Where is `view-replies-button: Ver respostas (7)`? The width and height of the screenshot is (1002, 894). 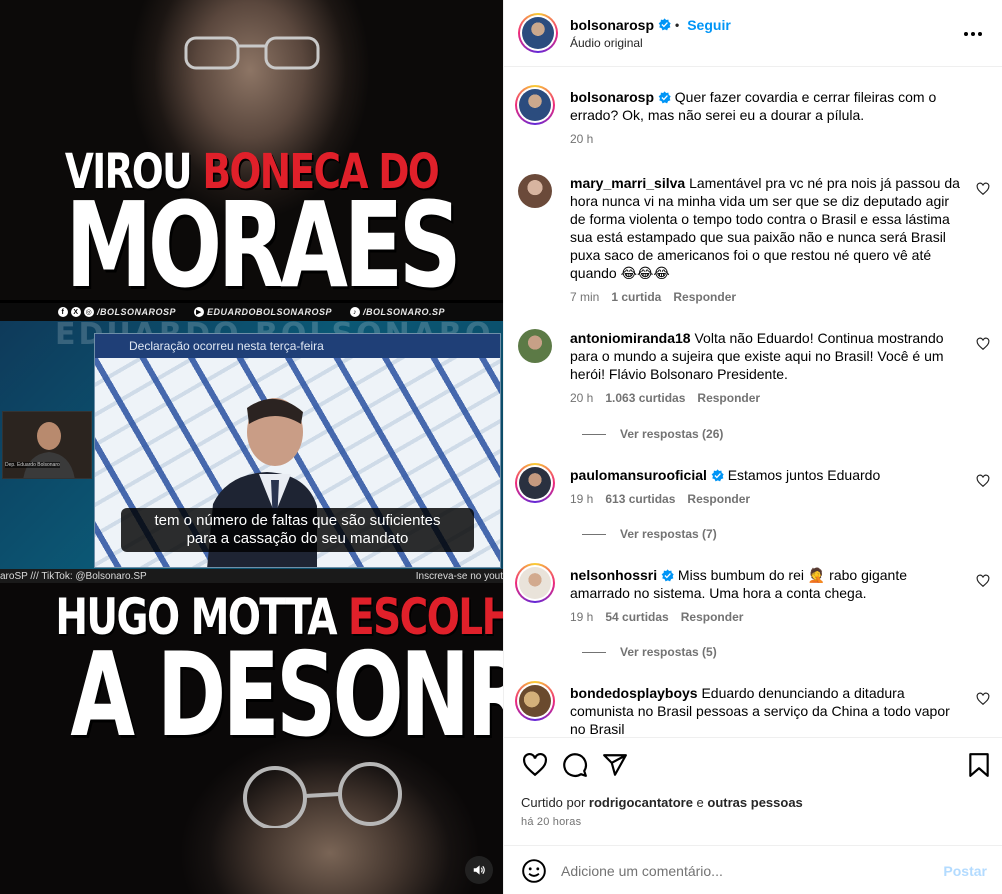 view-replies-button: Ver respostas (7) is located at coordinates (649, 534).